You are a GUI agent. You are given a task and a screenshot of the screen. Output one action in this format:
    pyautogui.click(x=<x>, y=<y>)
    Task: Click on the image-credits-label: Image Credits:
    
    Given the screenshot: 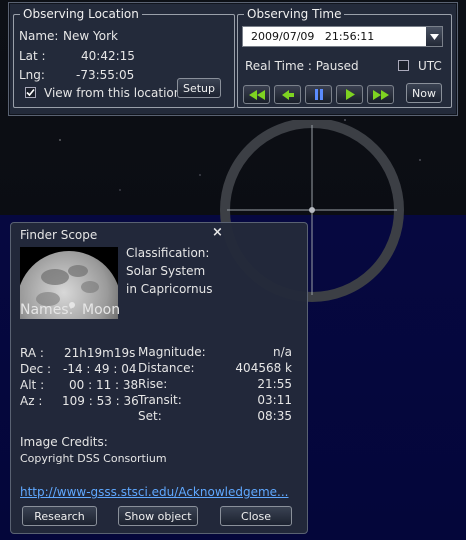 What is the action you would take?
    pyautogui.click(x=64, y=442)
    